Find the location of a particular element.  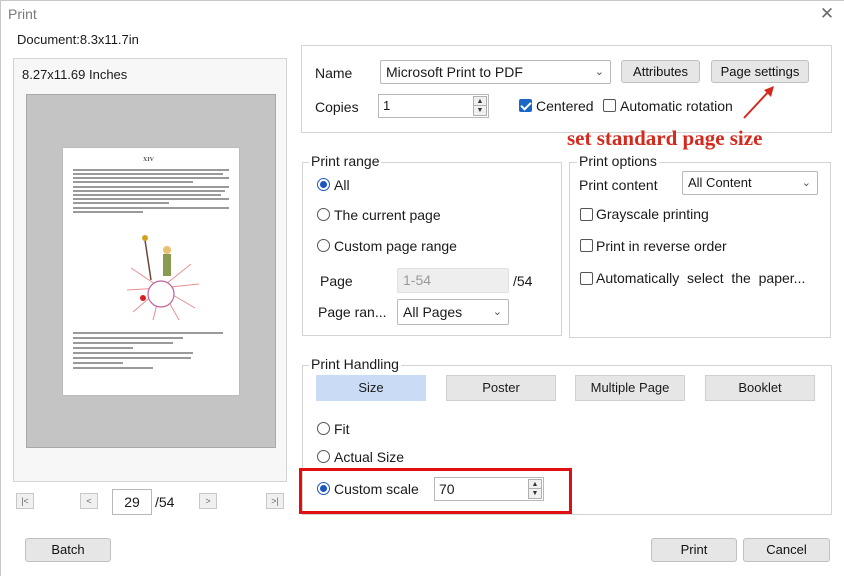

scale-actual-label: Actual Size is located at coordinates (369, 457).